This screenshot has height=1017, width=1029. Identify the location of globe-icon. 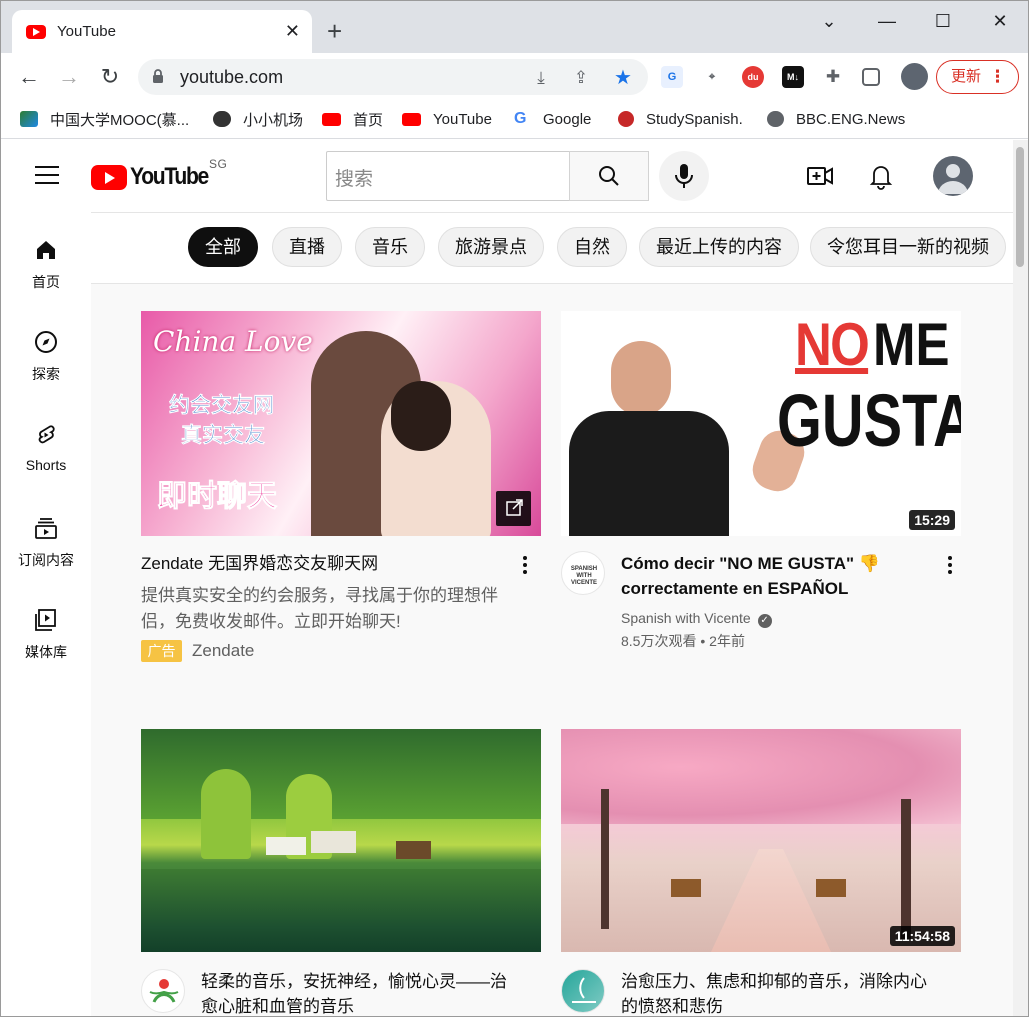
(775, 119).